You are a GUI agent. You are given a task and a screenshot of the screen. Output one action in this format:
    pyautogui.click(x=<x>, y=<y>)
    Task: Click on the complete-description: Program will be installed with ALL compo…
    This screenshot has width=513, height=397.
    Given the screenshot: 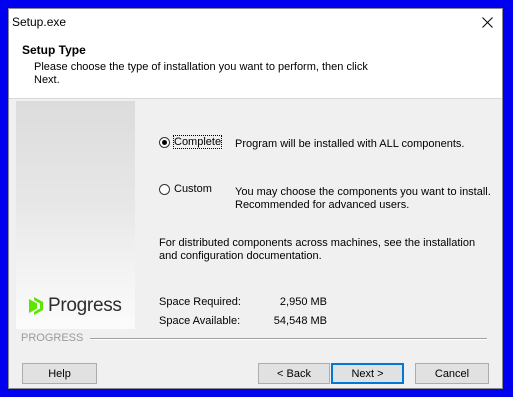 What is the action you would take?
    pyautogui.click(x=350, y=144)
    